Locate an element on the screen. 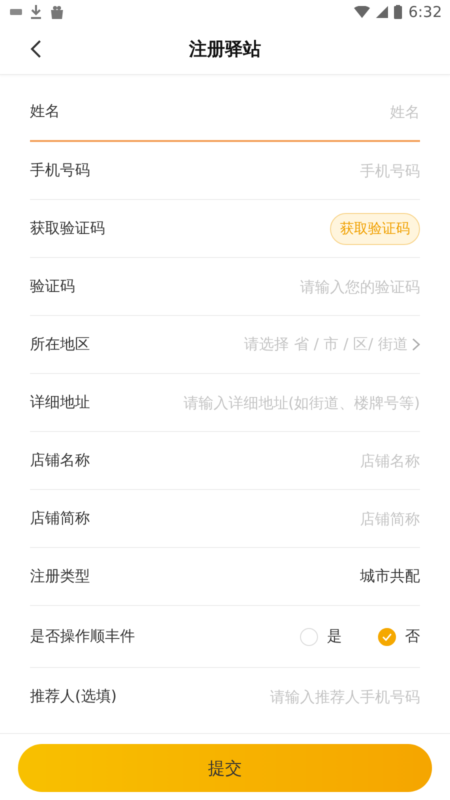 The width and height of the screenshot is (450, 800). input-field: 手机号码 is located at coordinates (285, 171).